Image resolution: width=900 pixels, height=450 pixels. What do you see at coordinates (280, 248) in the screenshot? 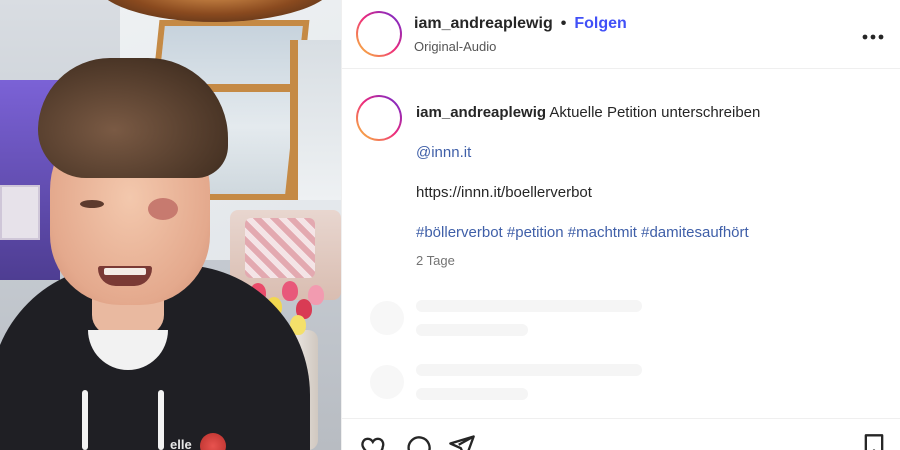
I see `background-cushion` at bounding box center [280, 248].